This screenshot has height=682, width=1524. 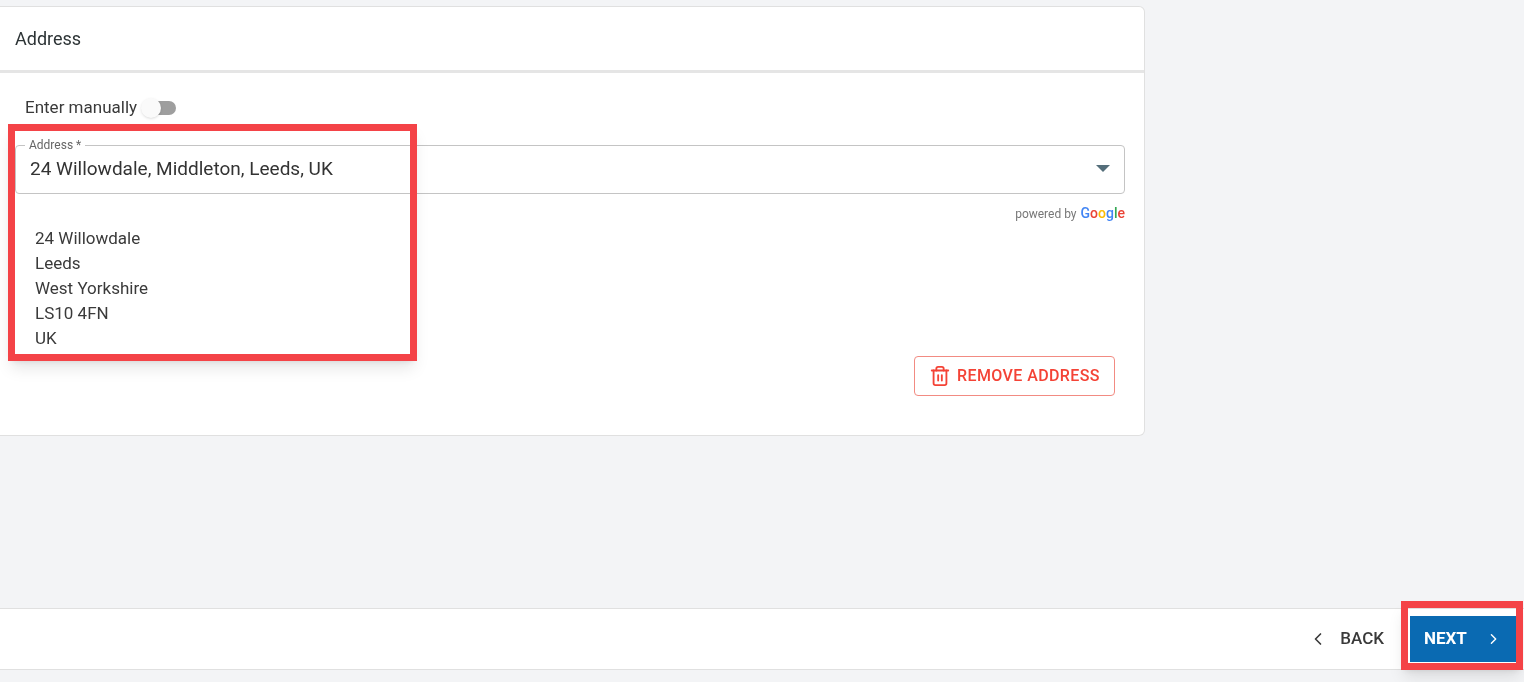 I want to click on address-line: West Yorkshire, so click(x=92, y=288).